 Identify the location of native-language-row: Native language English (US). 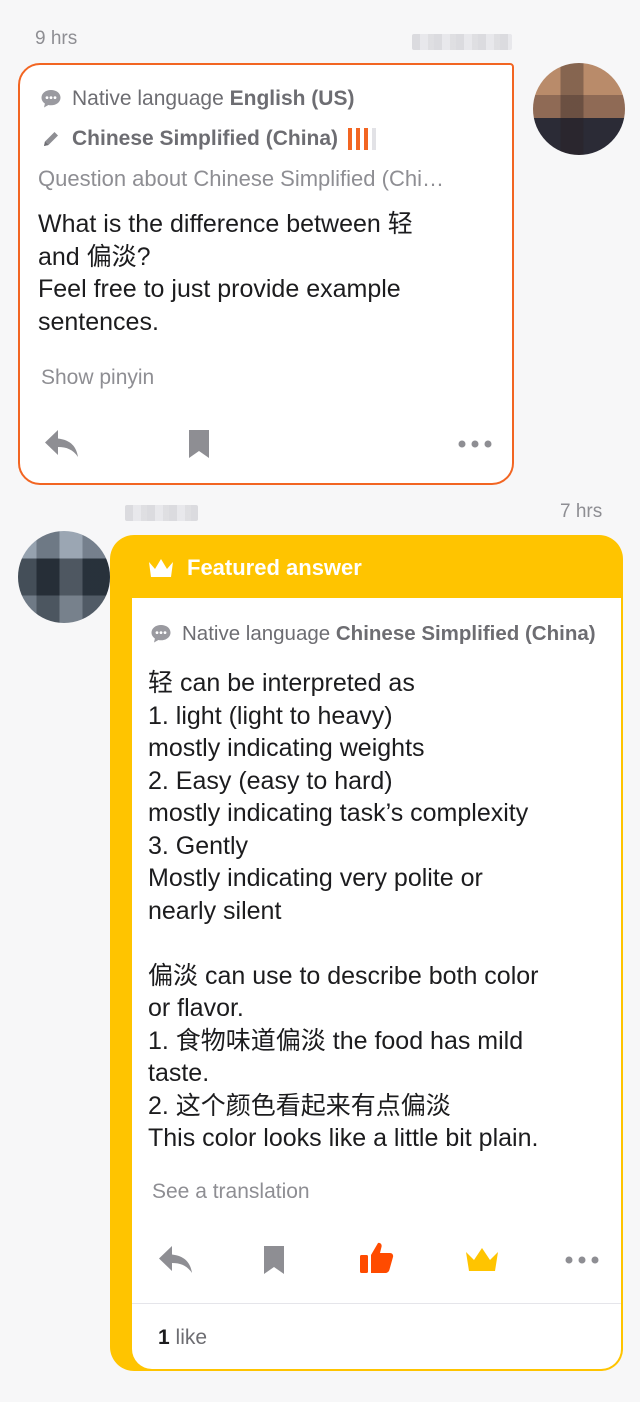
(196, 99).